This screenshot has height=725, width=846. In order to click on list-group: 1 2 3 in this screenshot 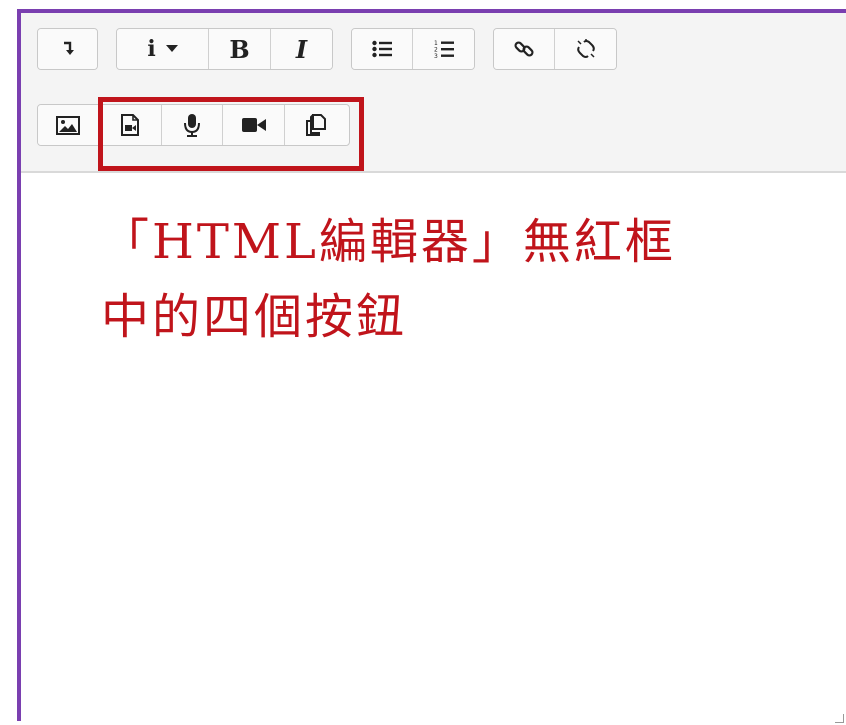, I will do `click(413, 49)`.